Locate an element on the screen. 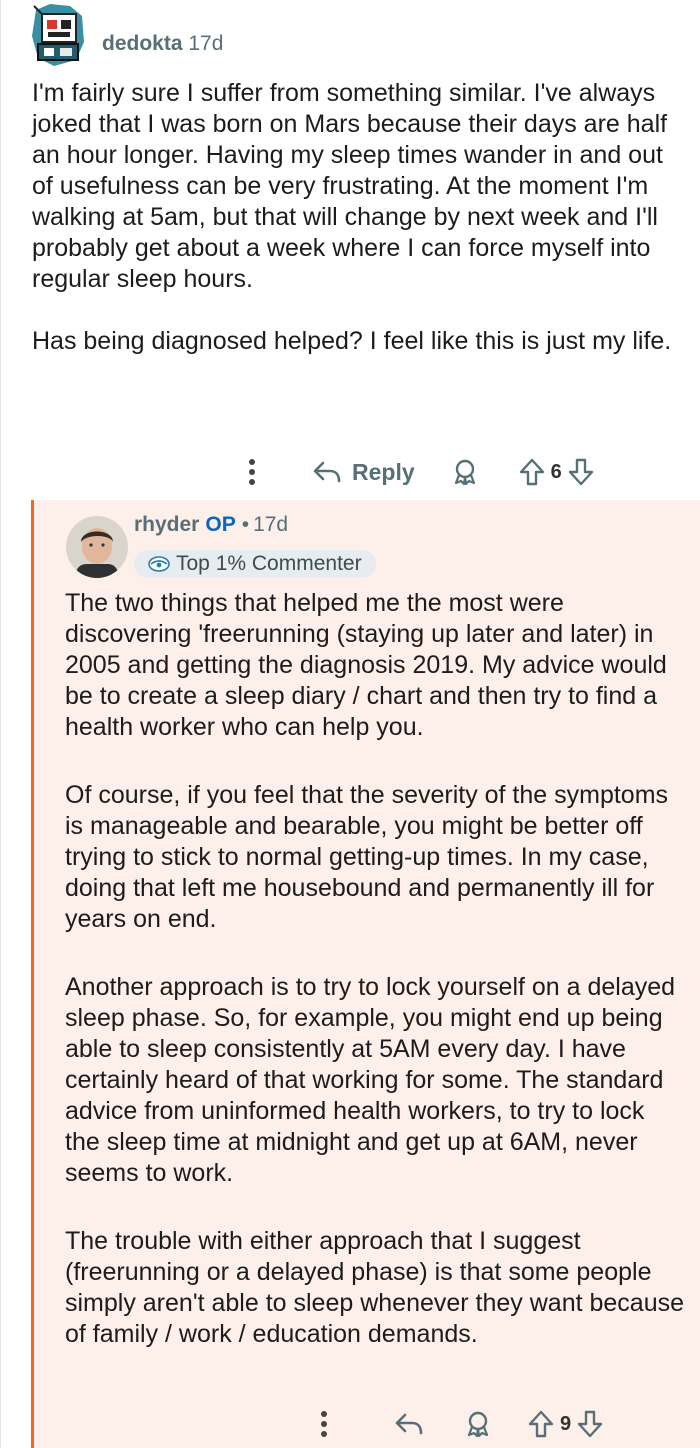  author-name: dedokta is located at coordinates (142, 43).